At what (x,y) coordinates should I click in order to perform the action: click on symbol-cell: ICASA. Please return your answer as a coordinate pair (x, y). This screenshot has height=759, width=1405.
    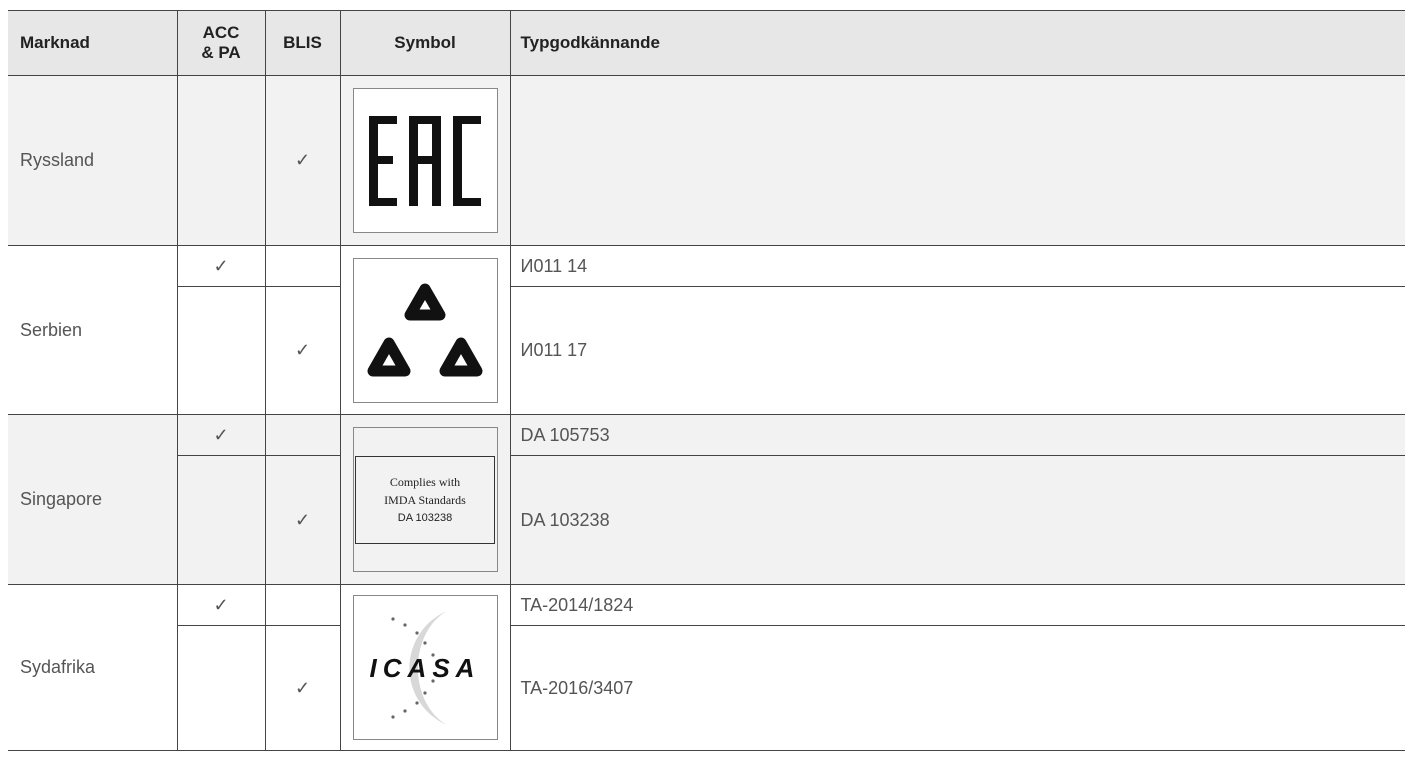
    Looking at the image, I should click on (425, 667).